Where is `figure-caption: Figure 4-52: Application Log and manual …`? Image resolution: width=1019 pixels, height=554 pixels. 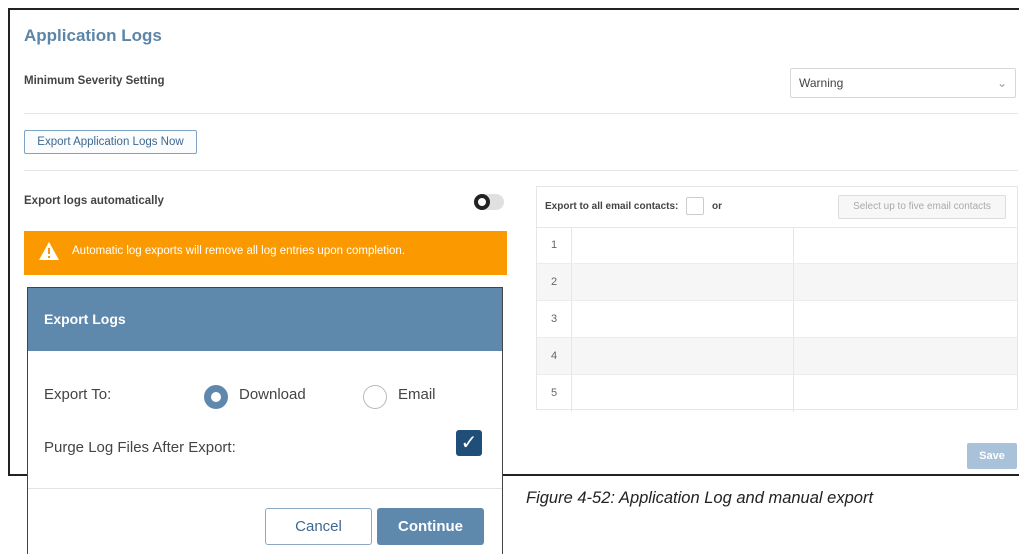
figure-caption: Figure 4-52: Application Log and manual … is located at coordinates (700, 498).